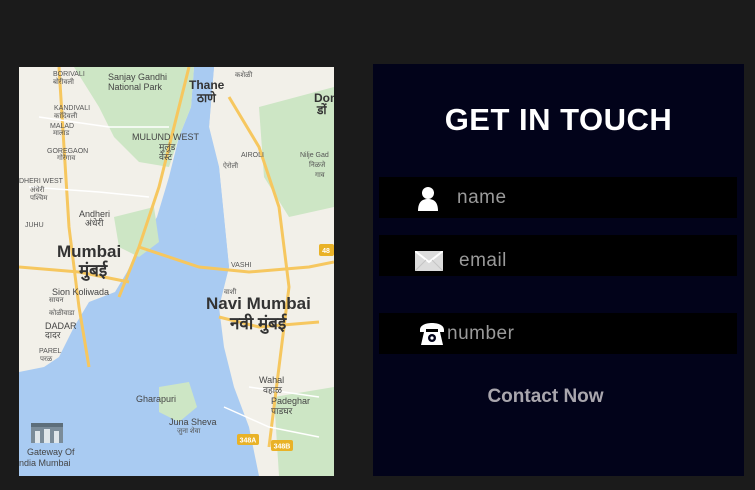  I want to click on map-label-juhu: JUHU, so click(34, 225).